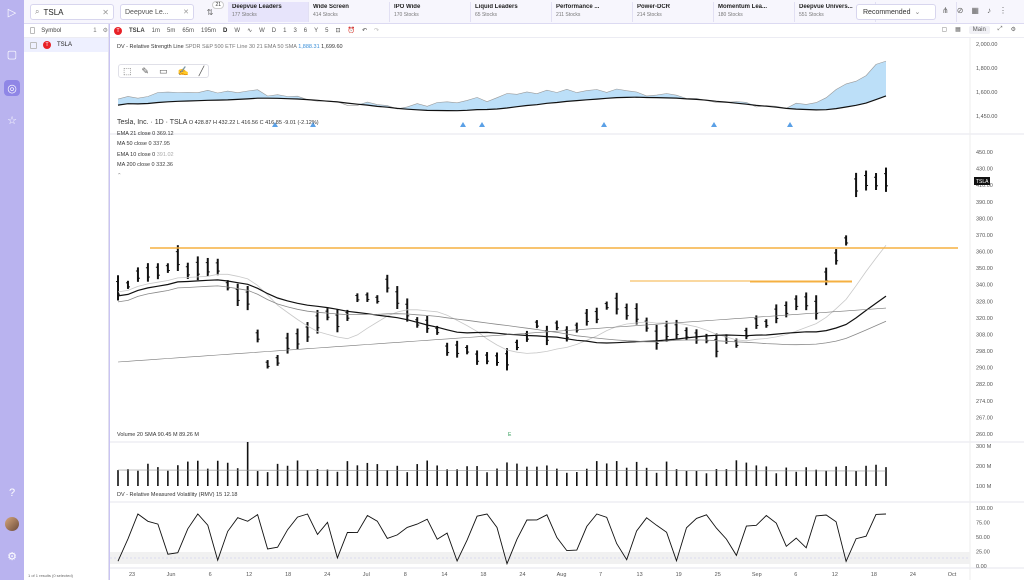 The height and width of the screenshot is (580, 1024). What do you see at coordinates (338, 30) in the screenshot?
I see `camera-icon: ⊡` at bounding box center [338, 30].